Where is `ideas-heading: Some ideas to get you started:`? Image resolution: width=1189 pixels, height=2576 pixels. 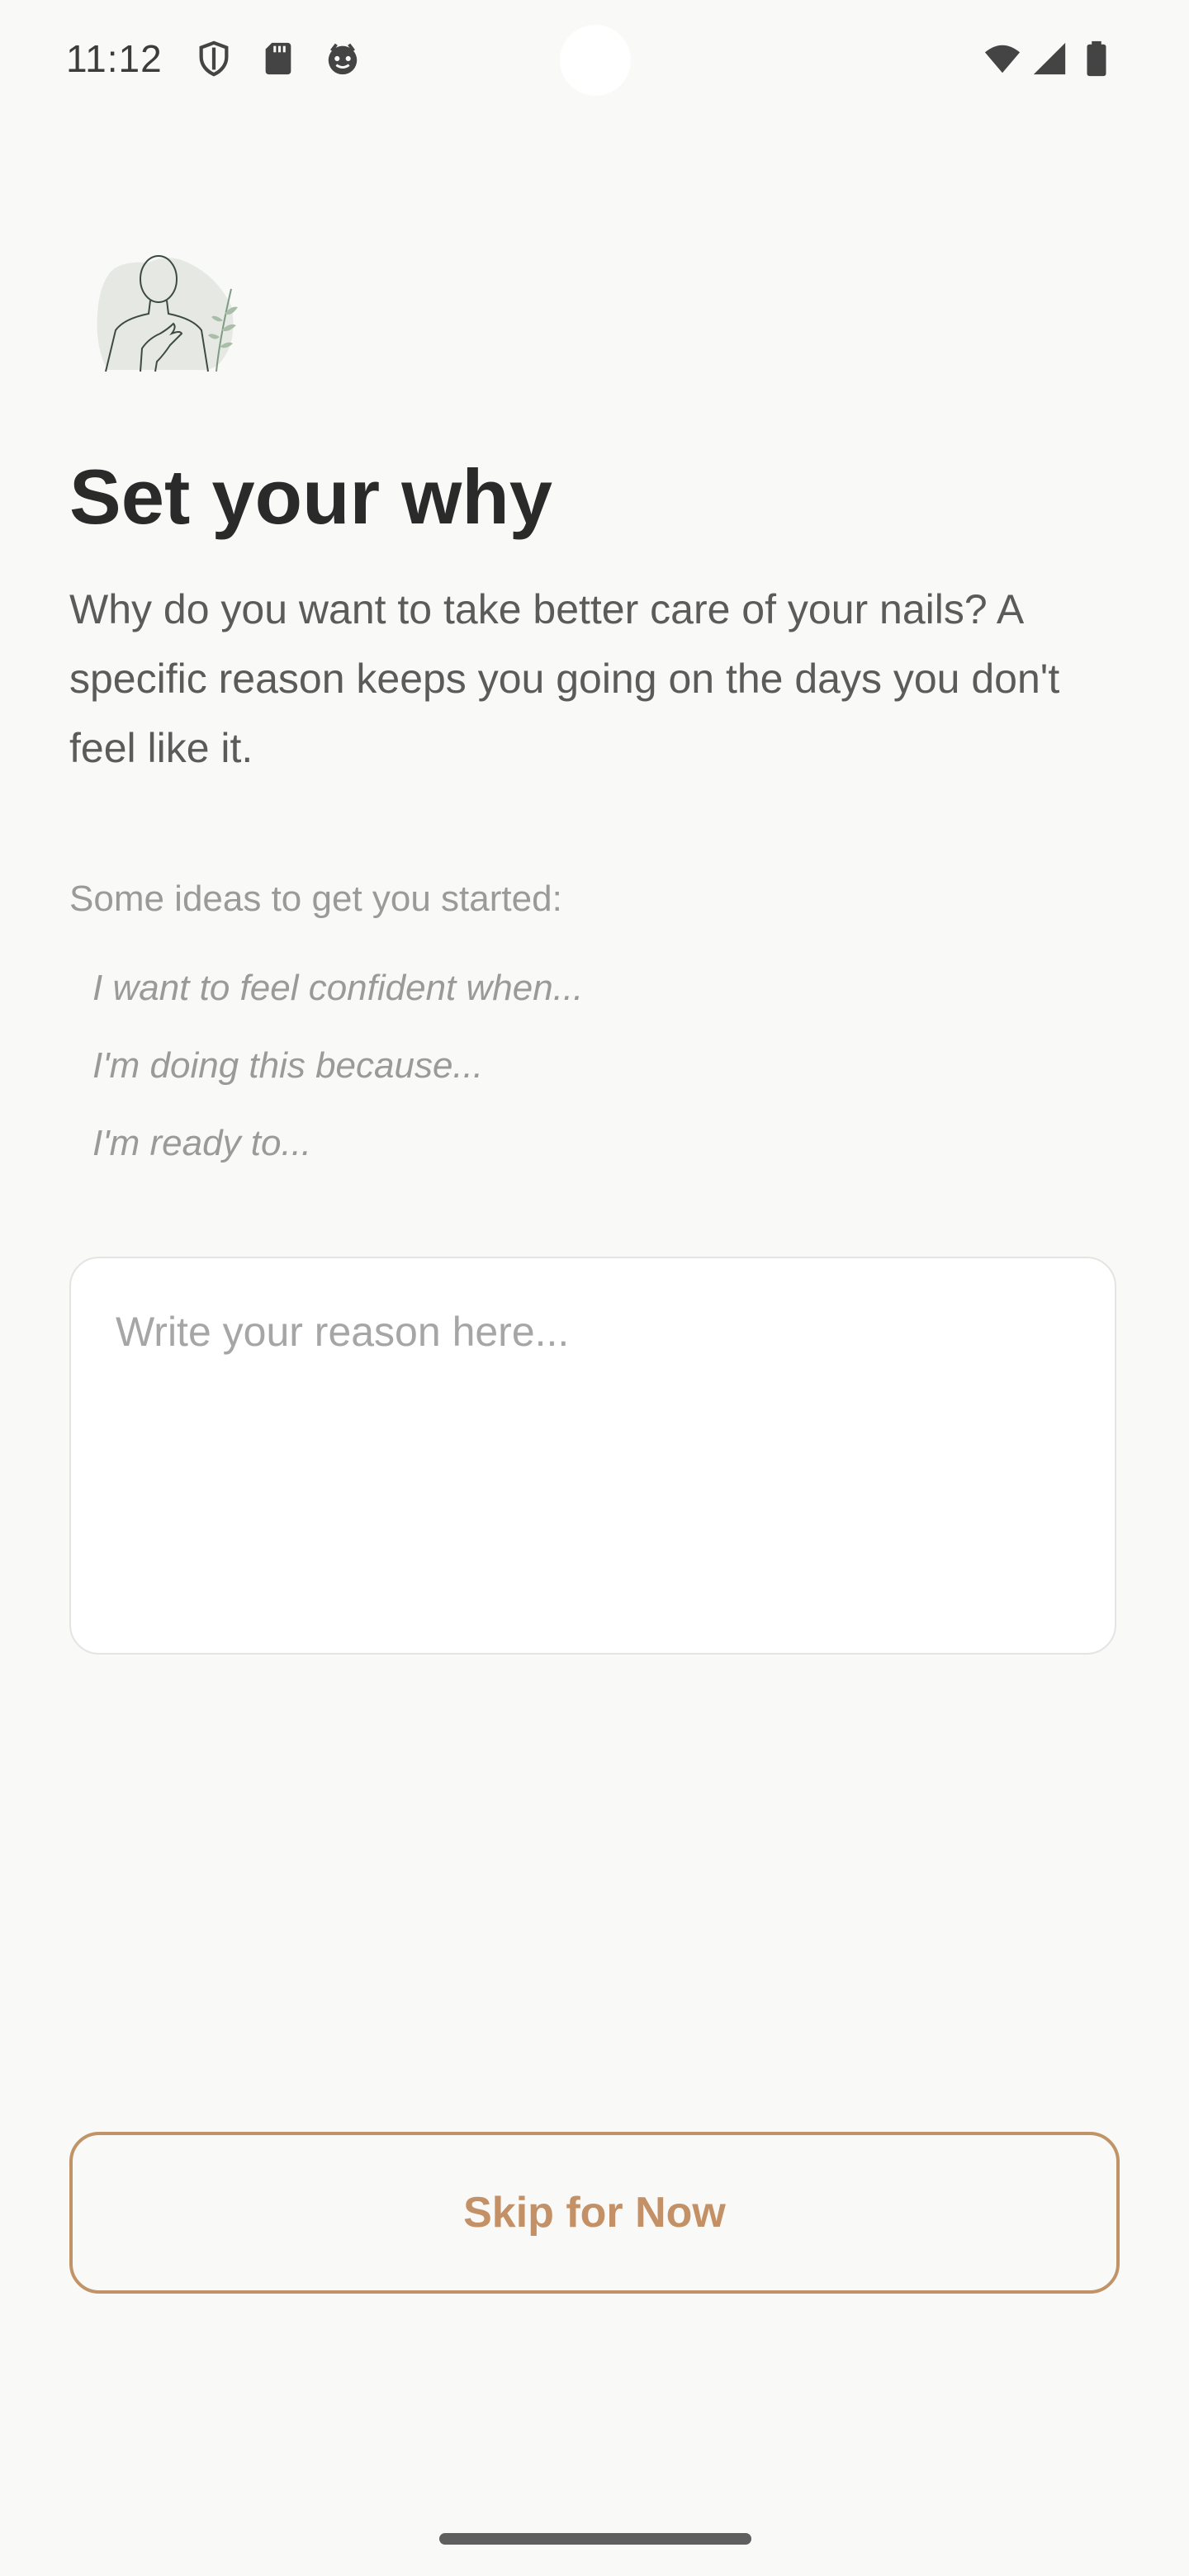 ideas-heading: Some ideas to get you started: is located at coordinates (315, 898).